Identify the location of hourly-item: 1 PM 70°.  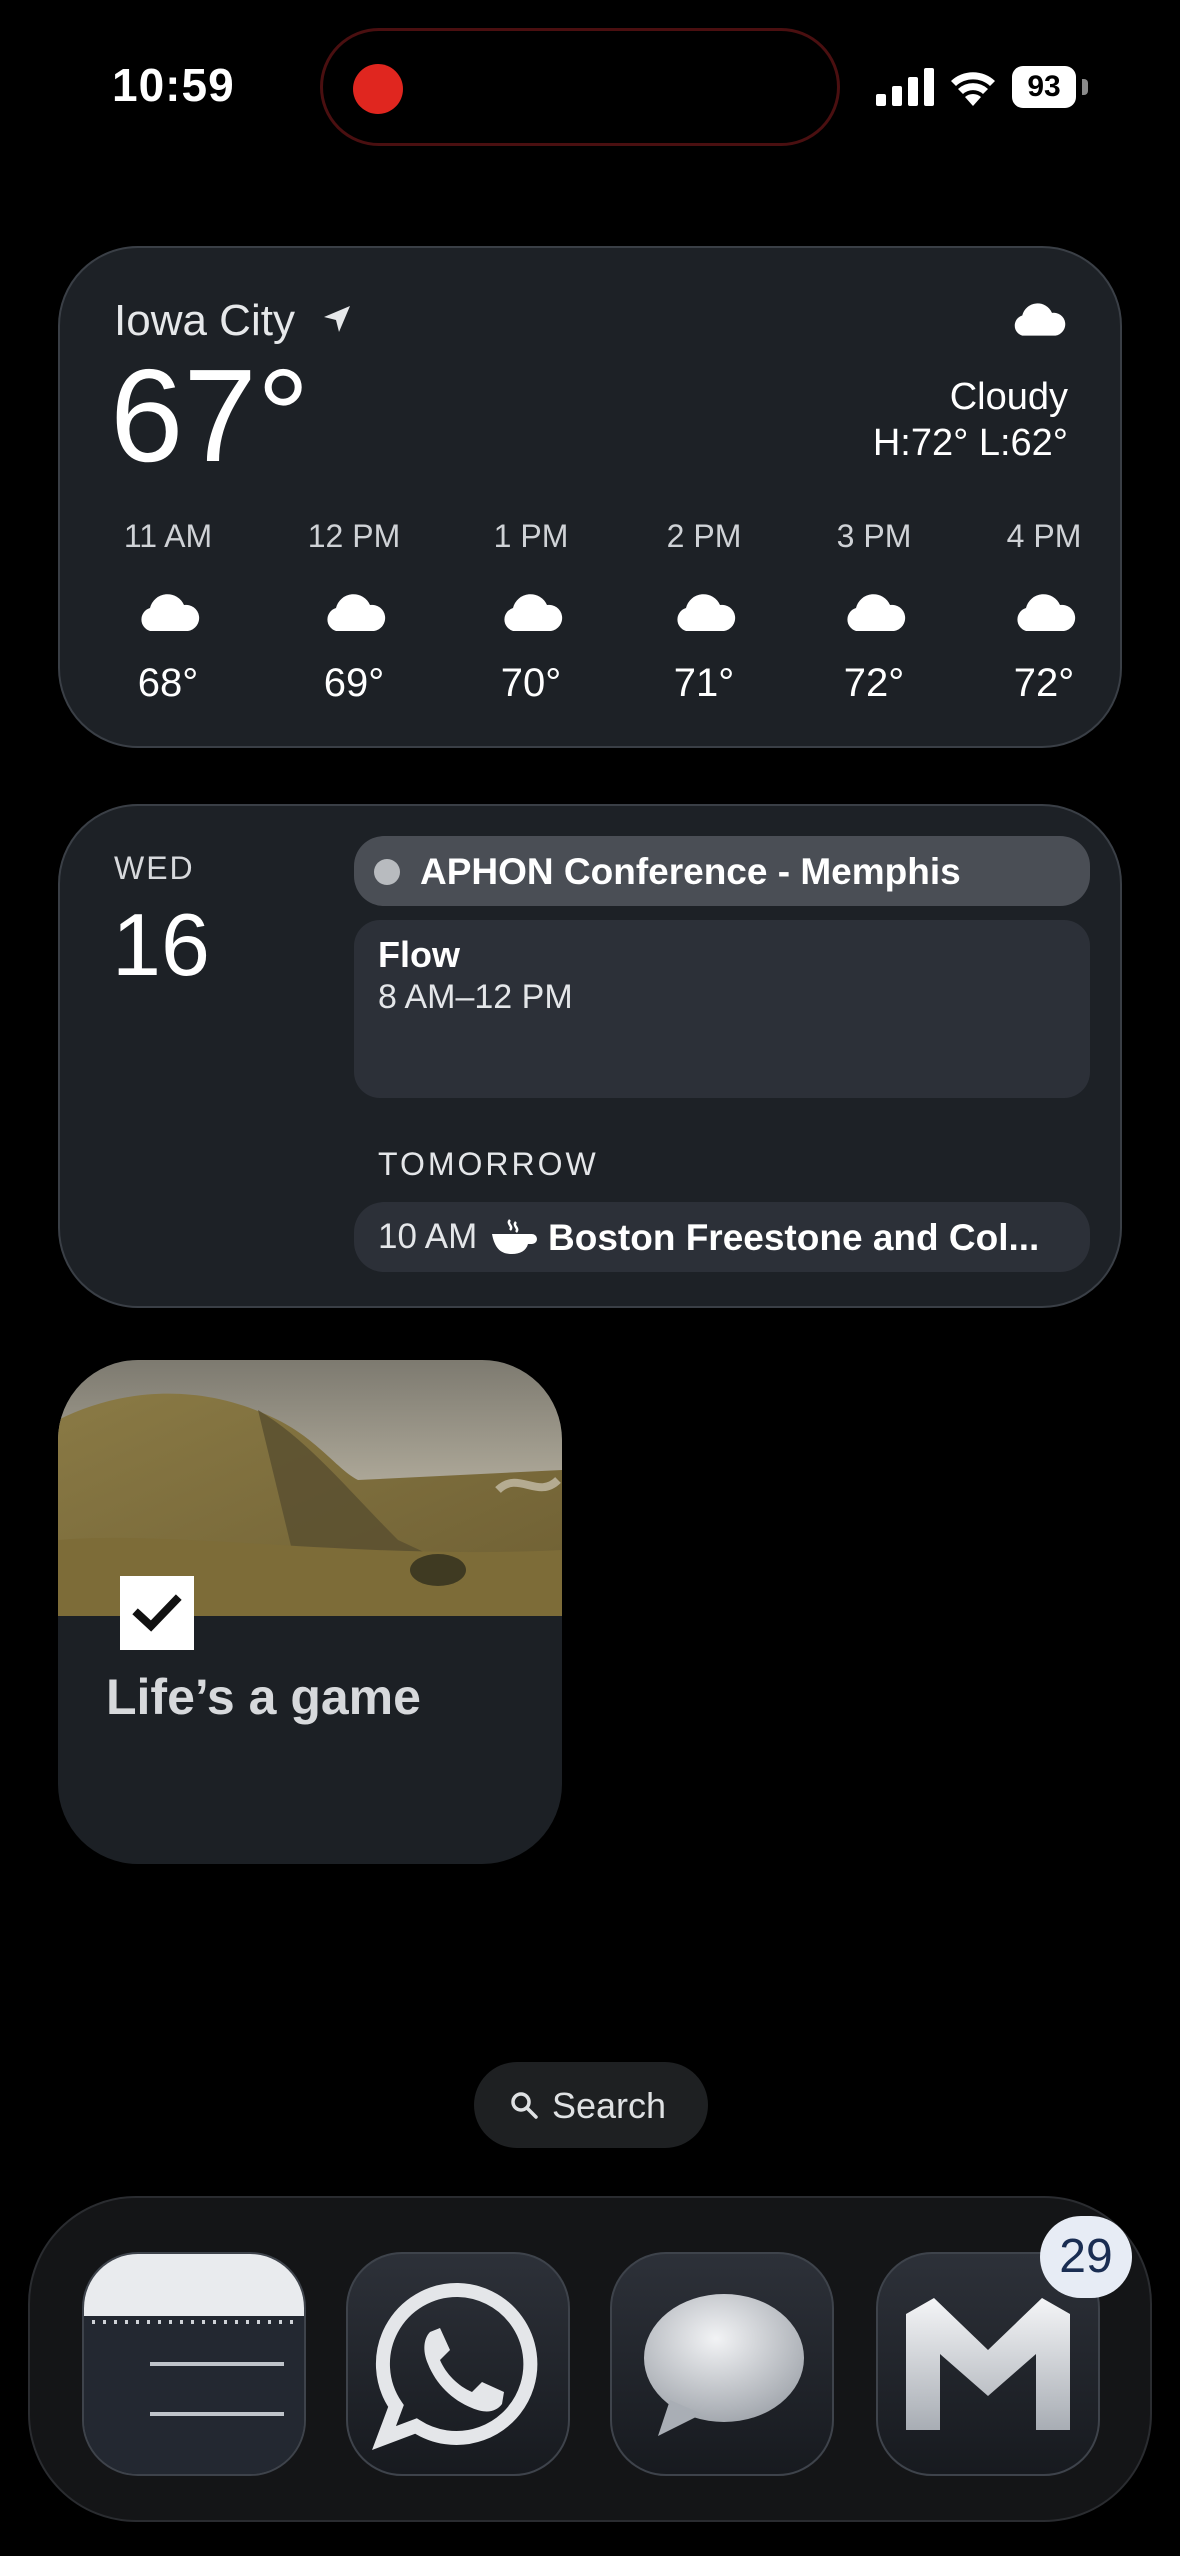
(531, 612).